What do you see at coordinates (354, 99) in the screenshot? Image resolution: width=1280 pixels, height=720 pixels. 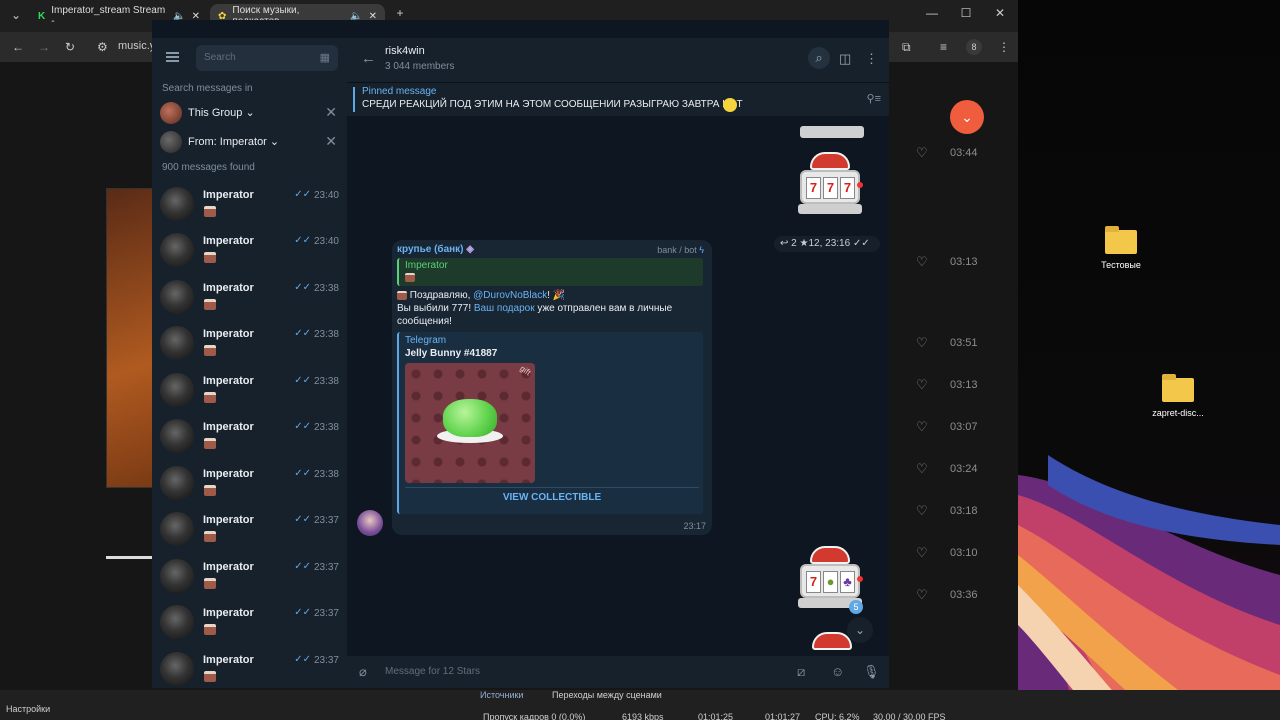 I see `pinned-accent` at bounding box center [354, 99].